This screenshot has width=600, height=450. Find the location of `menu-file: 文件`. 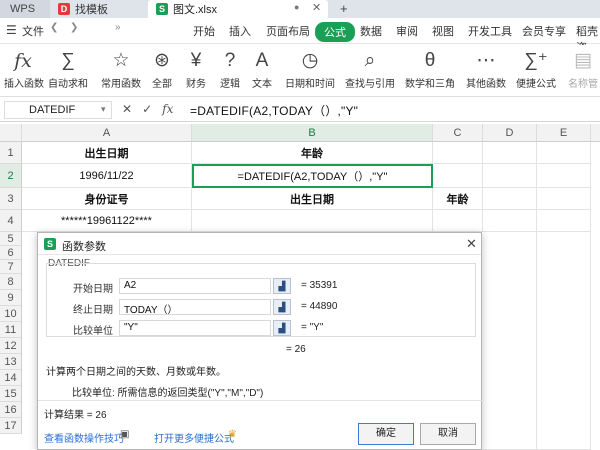

menu-file: 文件 is located at coordinates (33, 31).